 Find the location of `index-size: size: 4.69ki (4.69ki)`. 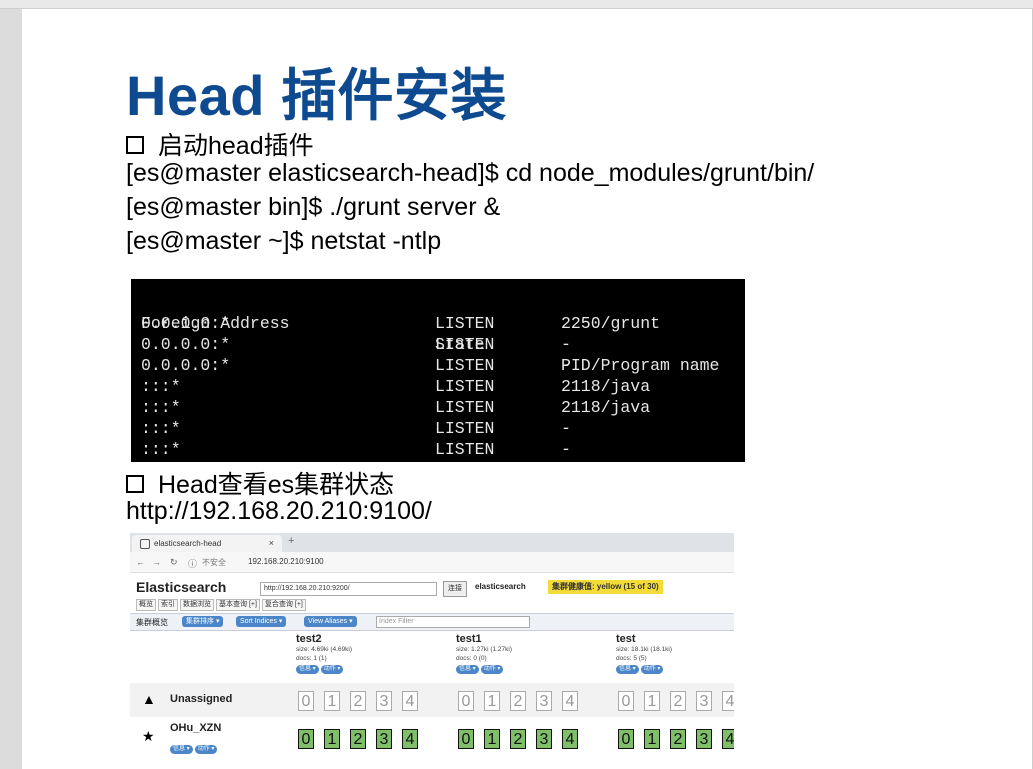

index-size: size: 4.69ki (4.69ki) is located at coordinates (324, 649).